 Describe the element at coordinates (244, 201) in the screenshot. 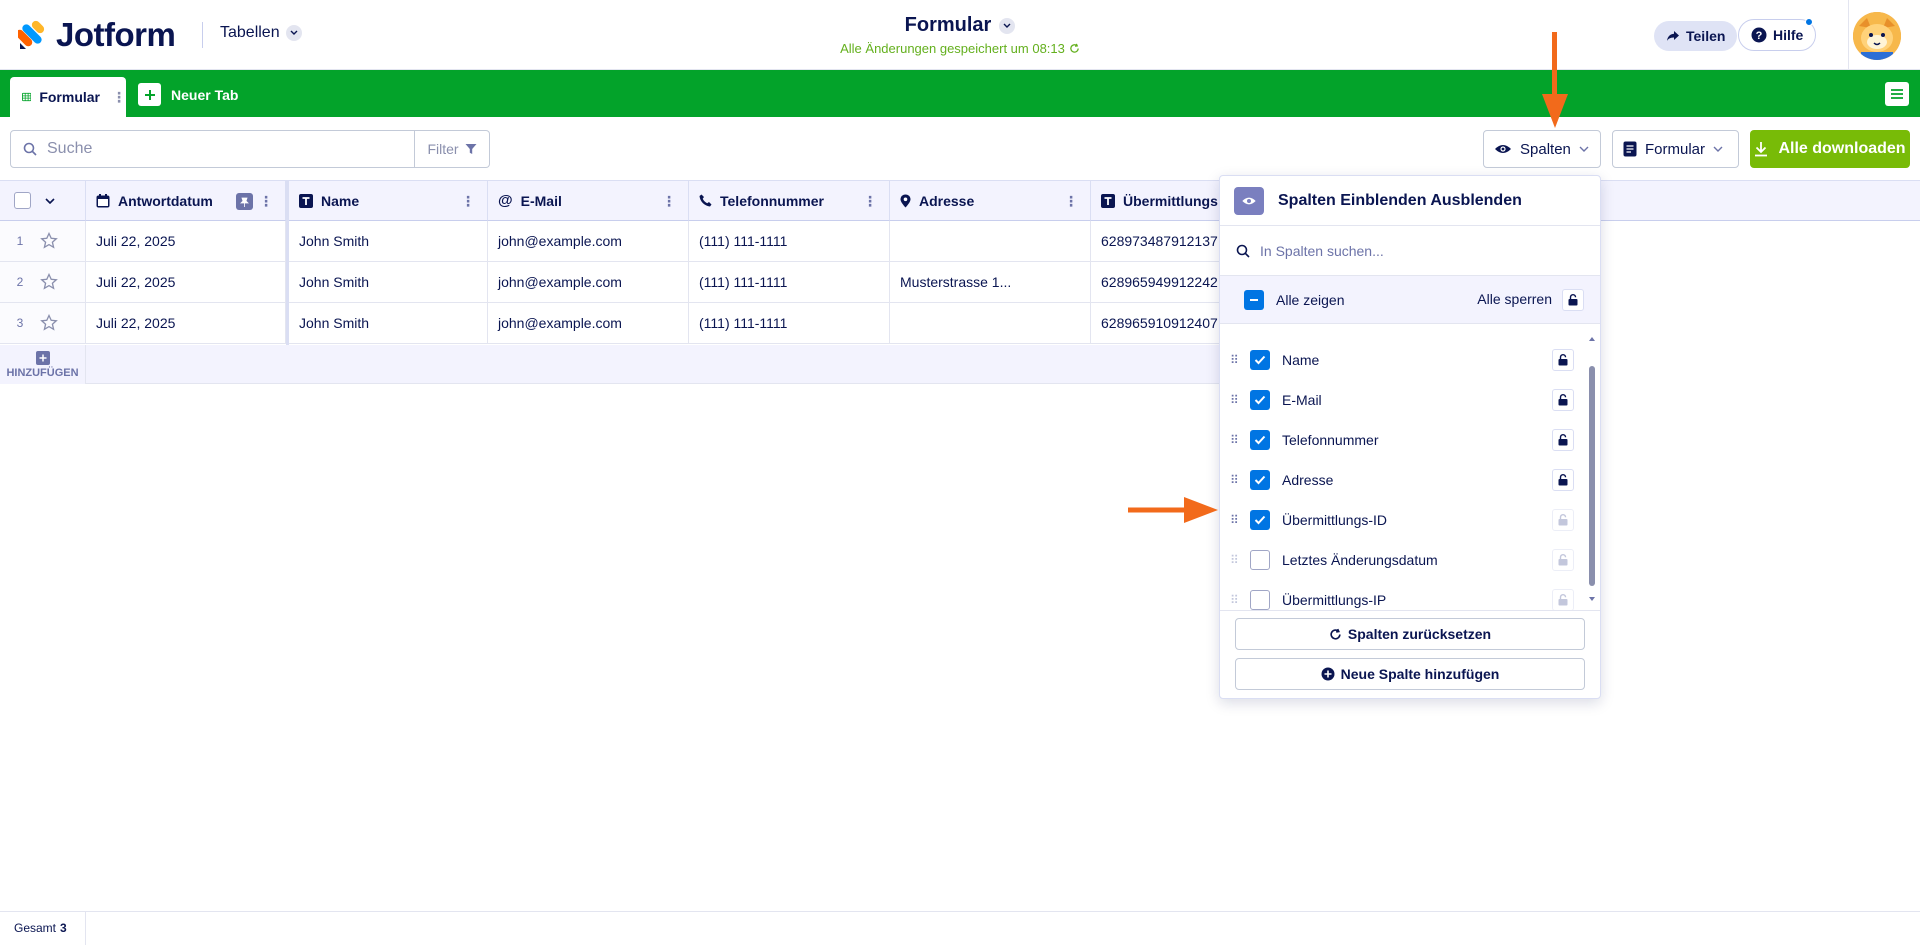

I see `pin-column-icon` at that location.